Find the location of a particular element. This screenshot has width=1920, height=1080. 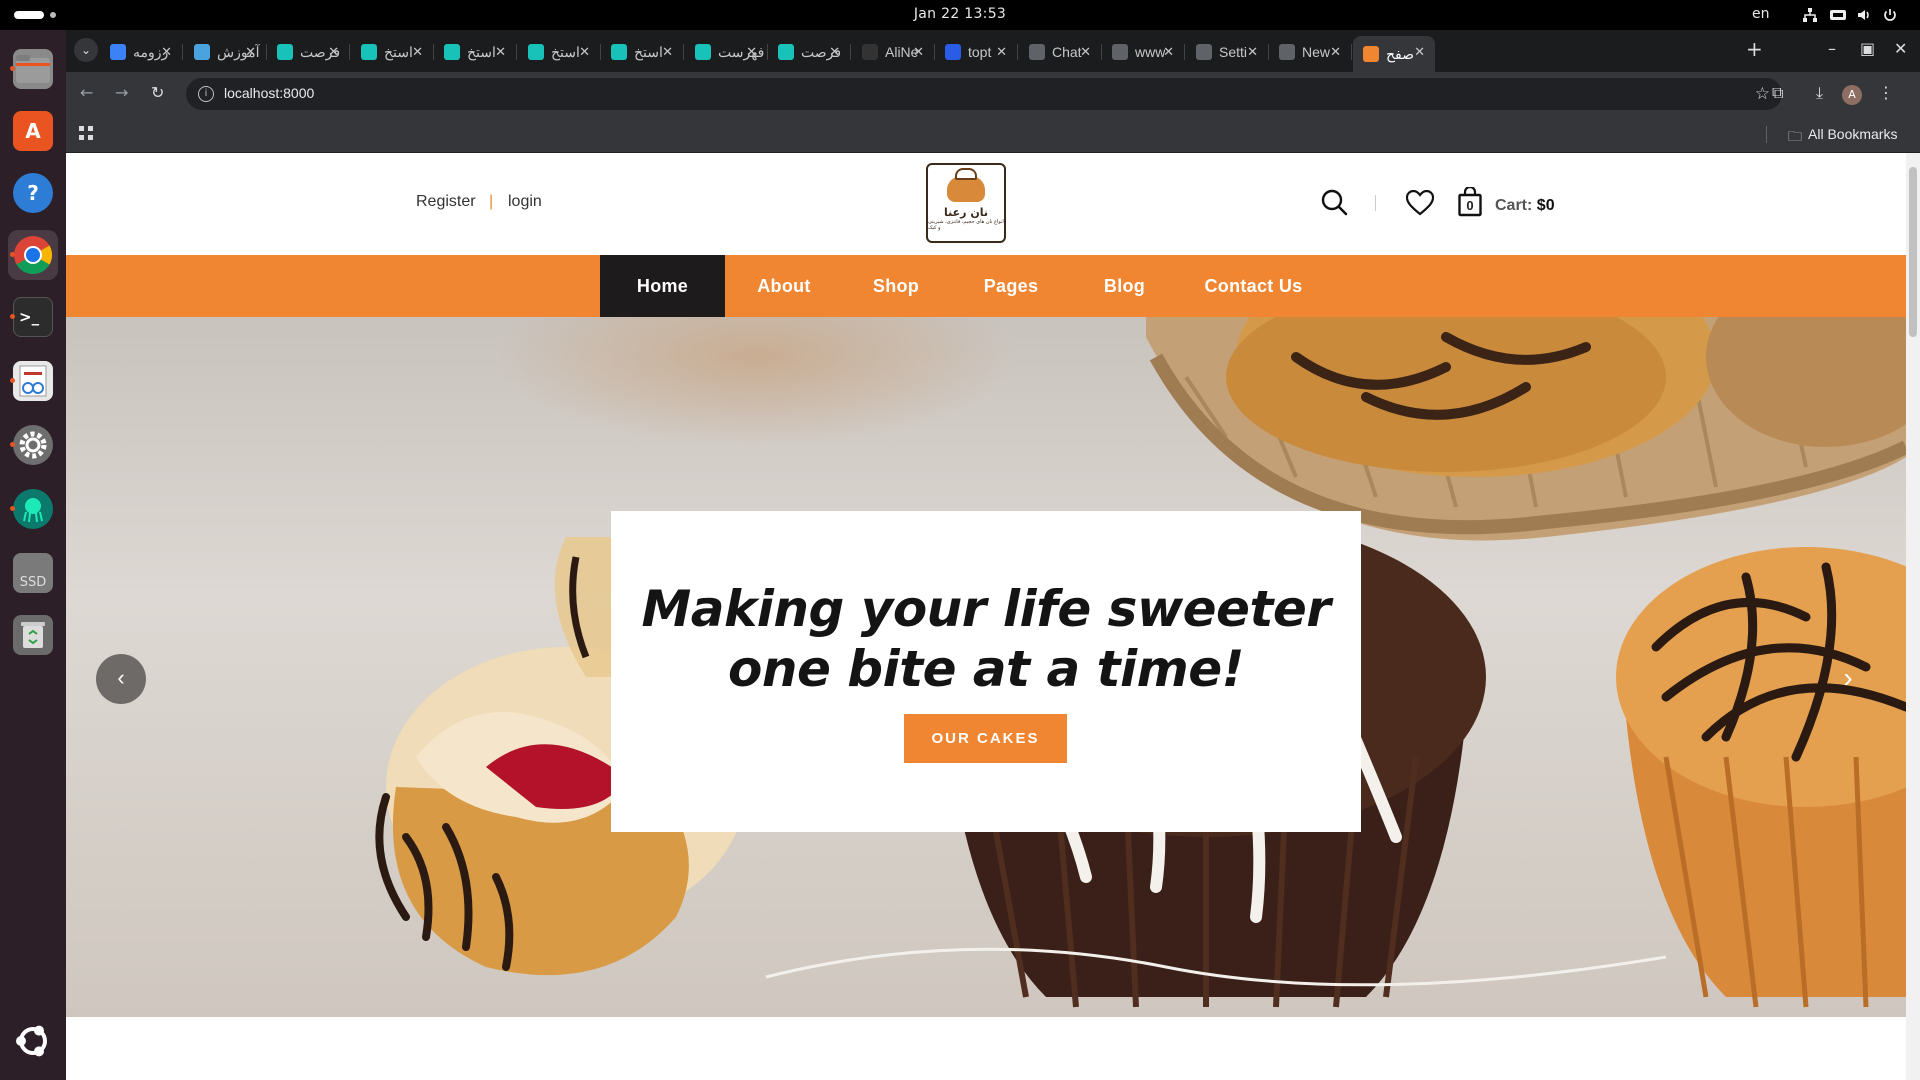

search-icon is located at coordinates (1334, 202).